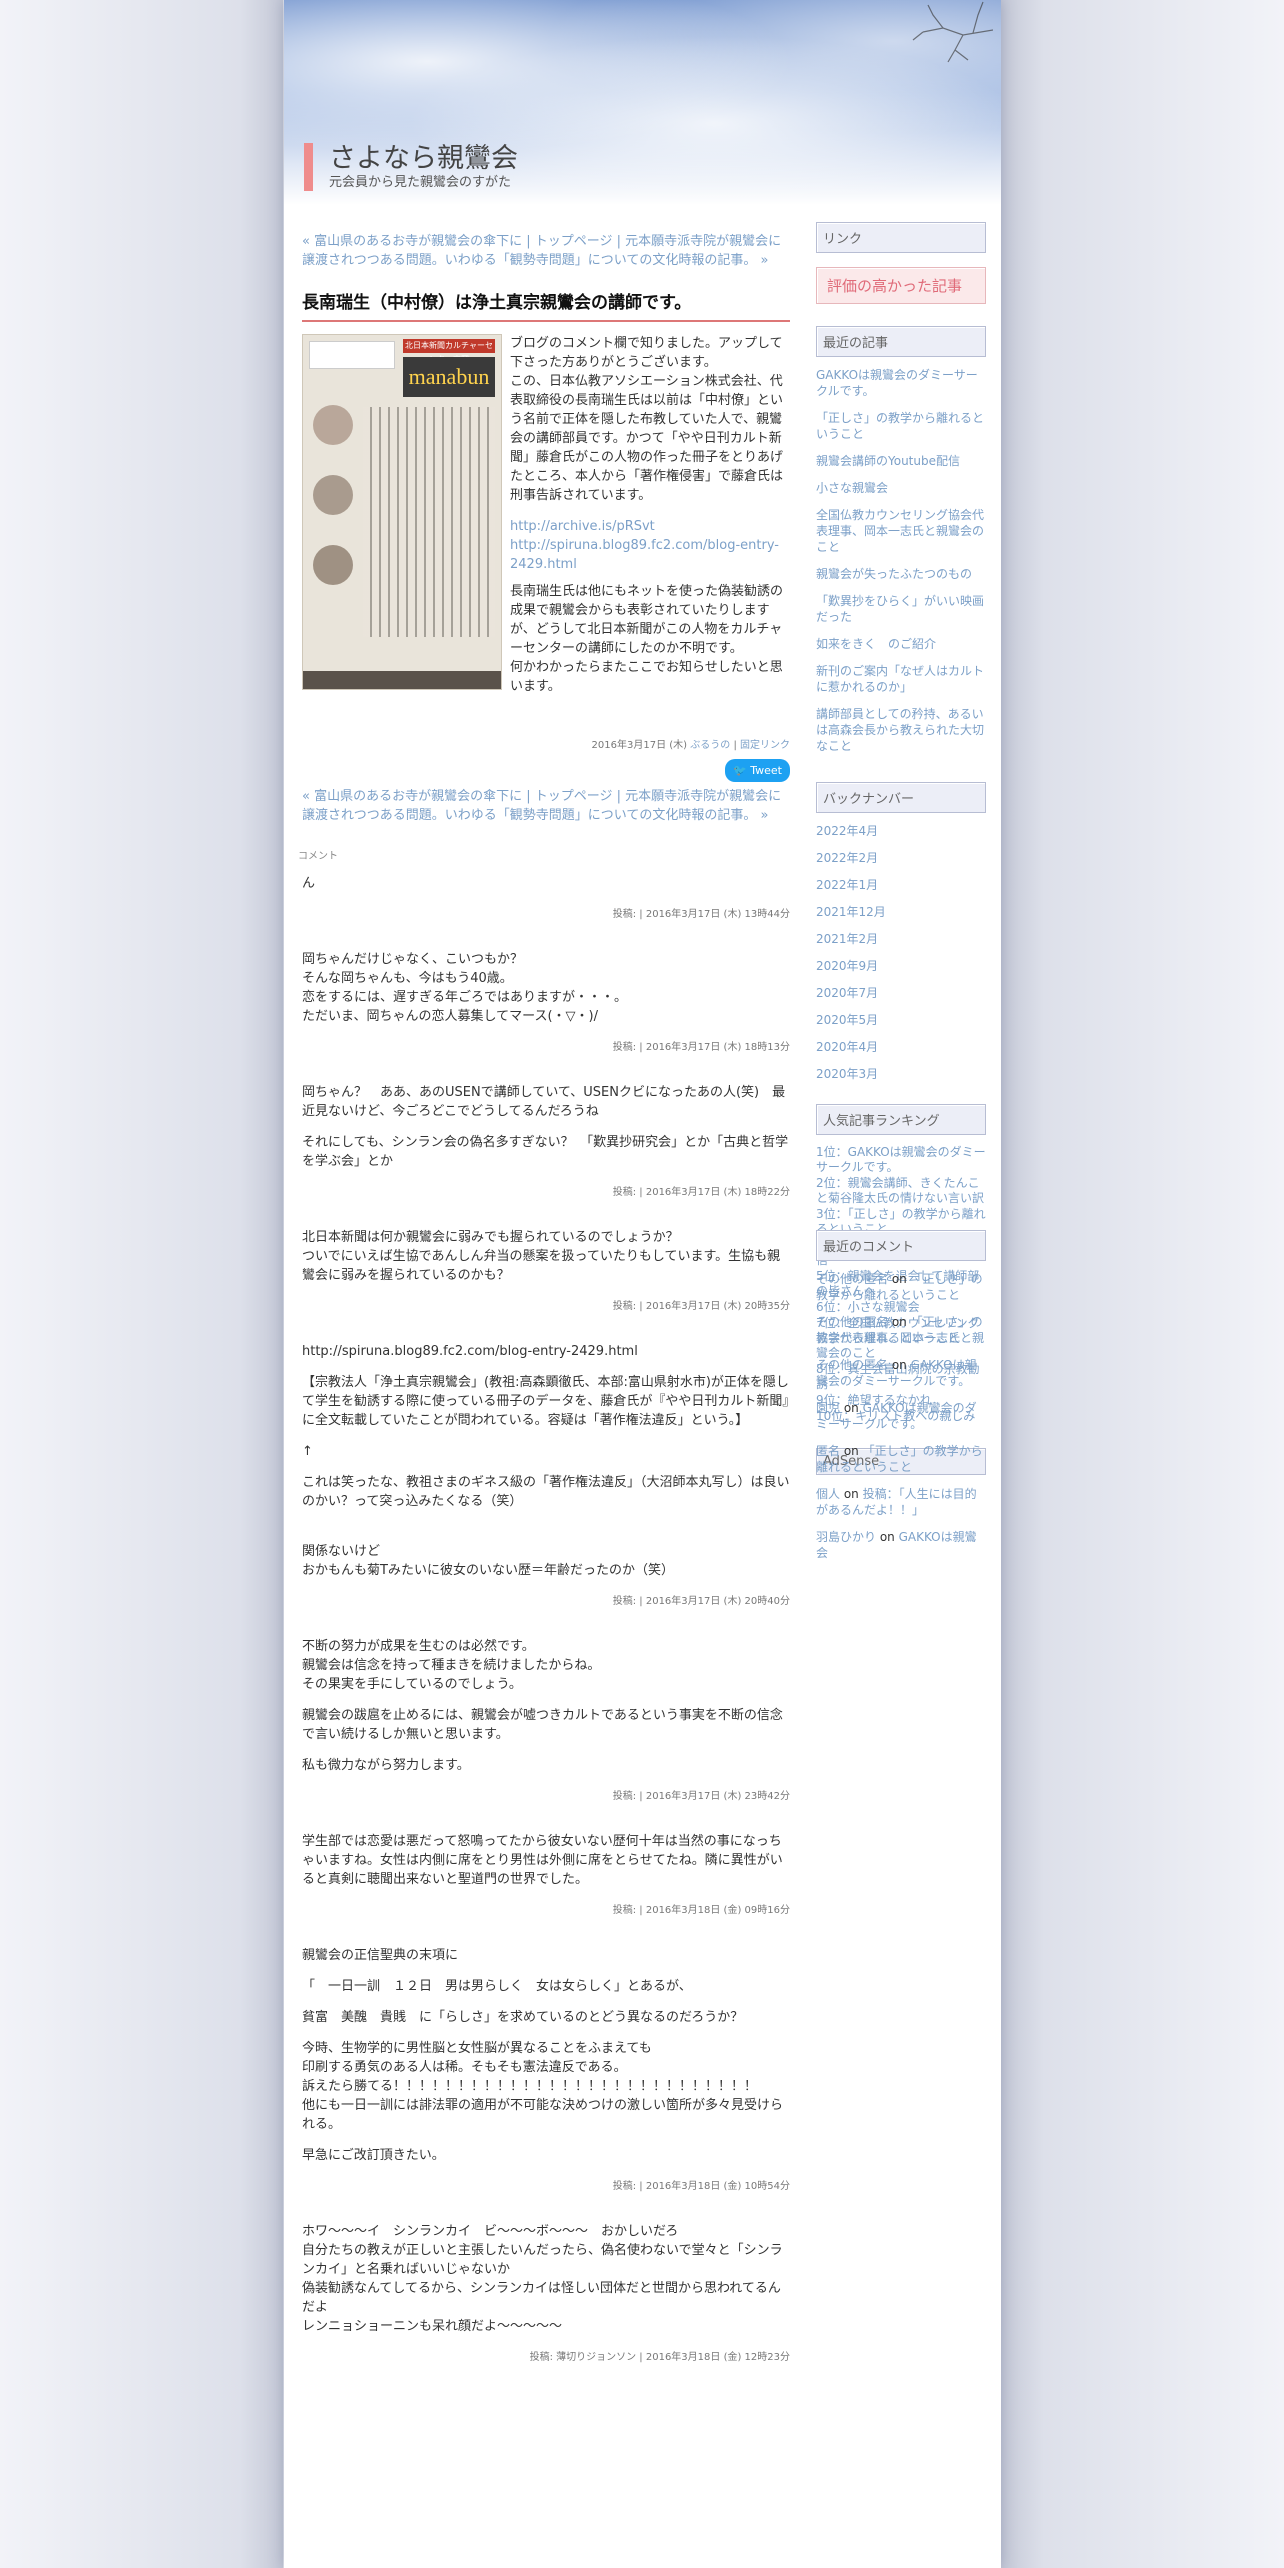 Image resolution: width=1284 pixels, height=2568 pixels. Describe the element at coordinates (901, 1459) in the screenshot. I see `recent-comment-item: 匿名 on 「正しさ」の教学から離れるということ` at that location.